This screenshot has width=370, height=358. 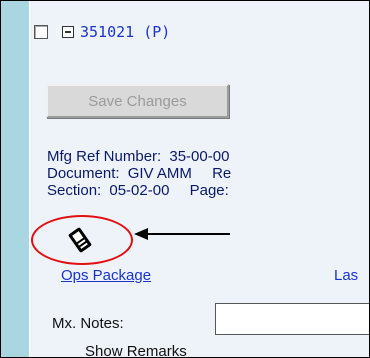 I want to click on record-link: 351021 (P), so click(x=125, y=32).